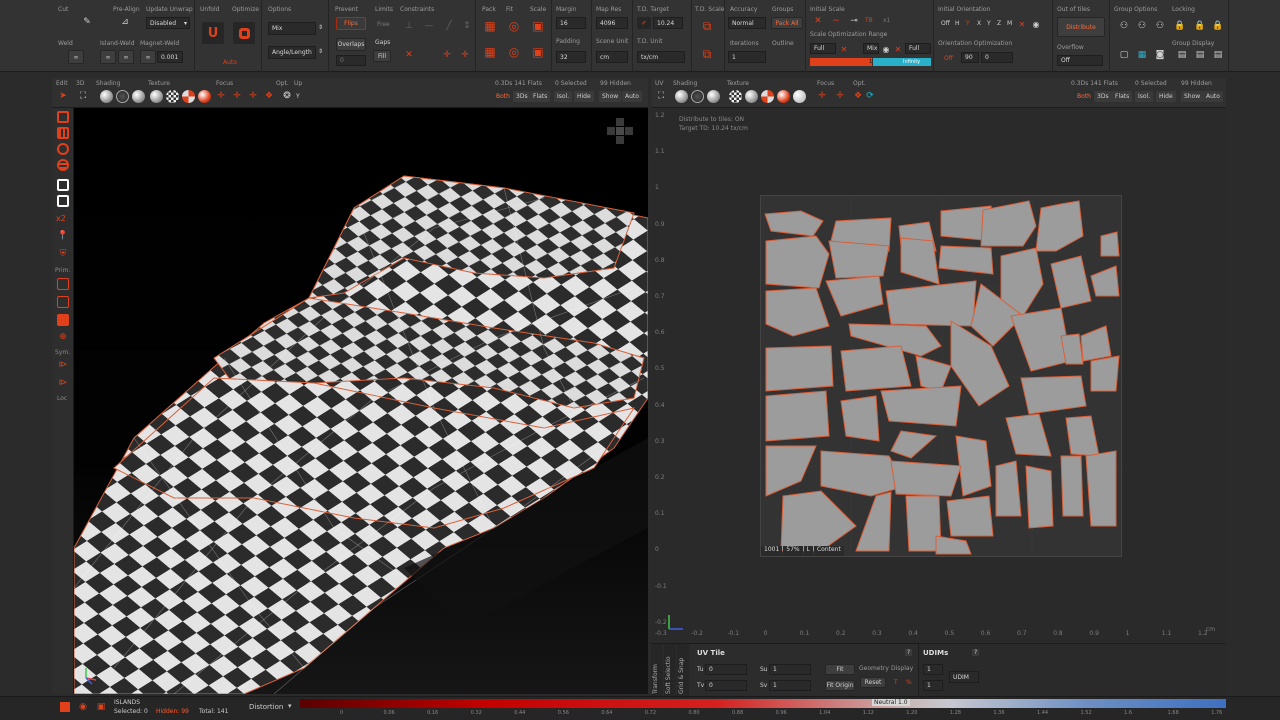 The width and height of the screenshot is (1280, 720). I want to click on padding-field: 32, so click(571, 57).